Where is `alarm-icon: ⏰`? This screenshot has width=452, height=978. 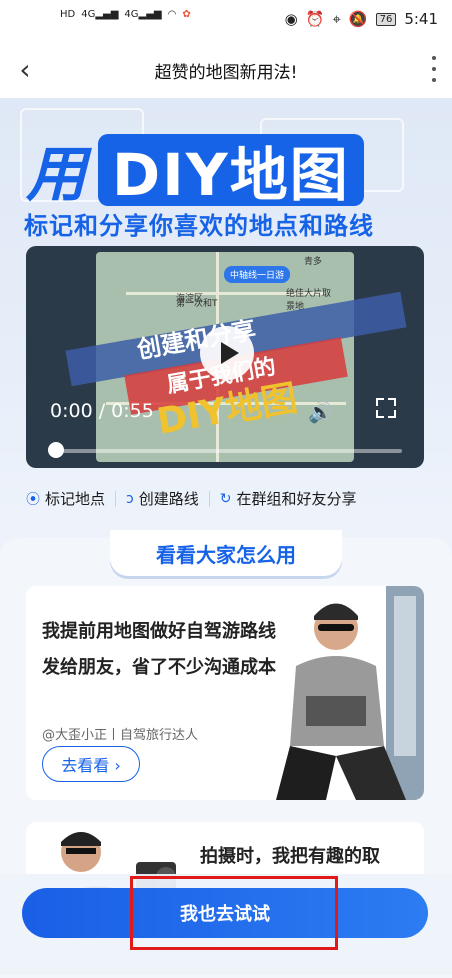
alarm-icon: ⏰ is located at coordinates (315, 19).